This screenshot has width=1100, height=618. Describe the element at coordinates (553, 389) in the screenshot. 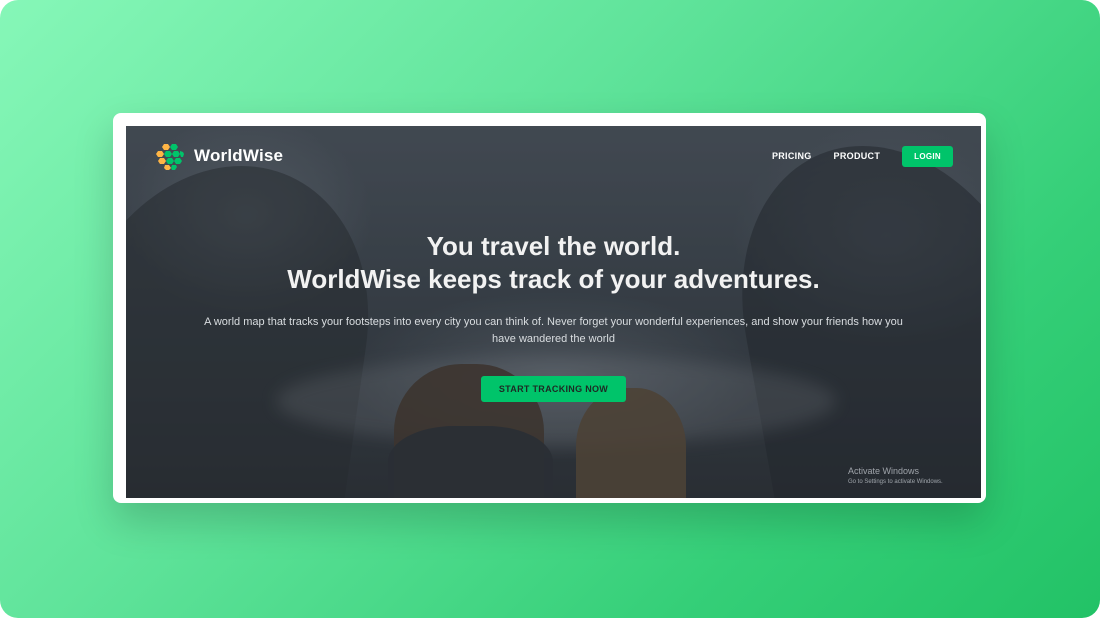

I see `start-tracking-button: START TRACKING NOW` at that location.